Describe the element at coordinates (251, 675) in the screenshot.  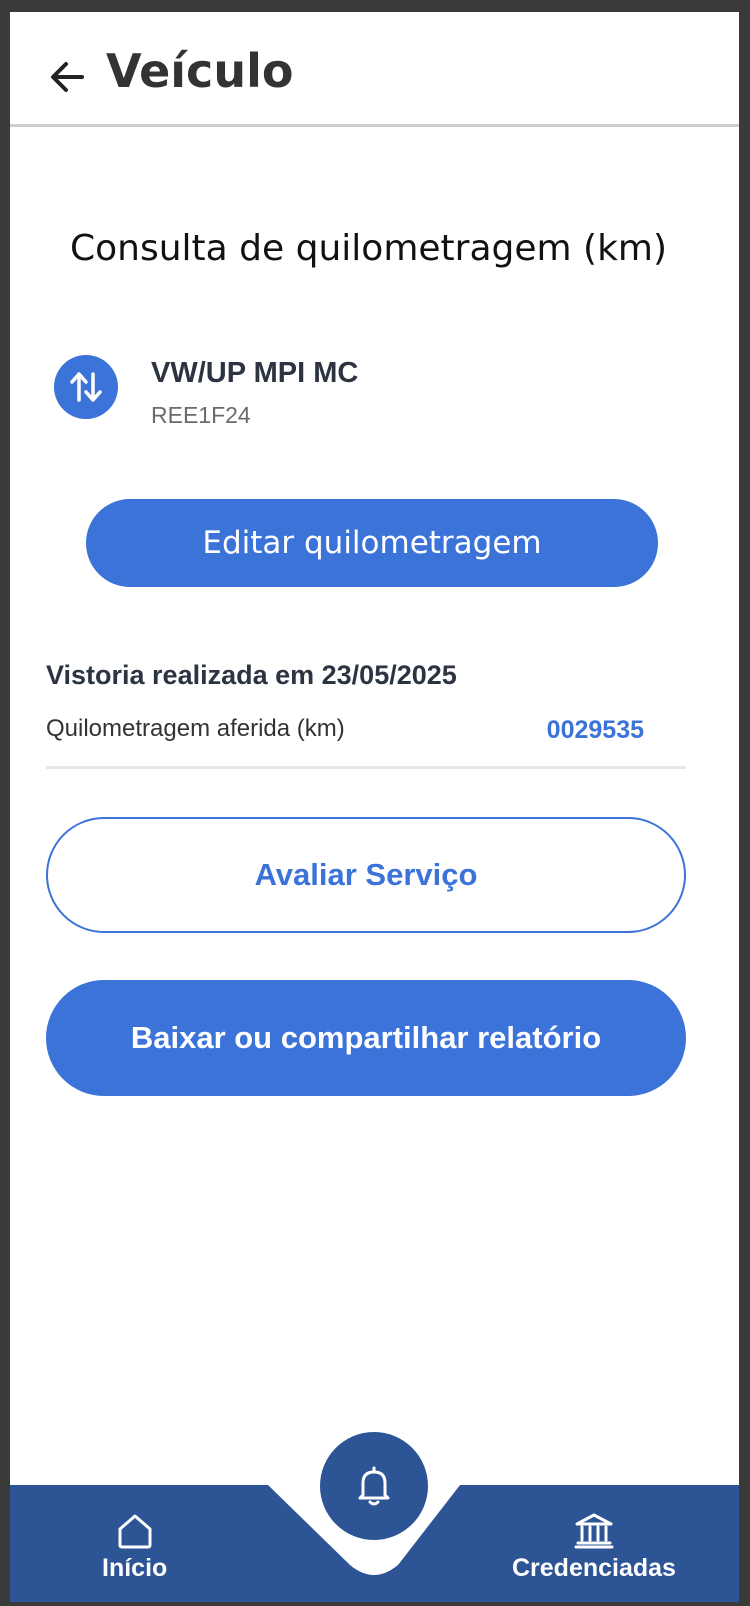
I see `inspection-title: Vistoria realizada em 23/05/2025` at that location.